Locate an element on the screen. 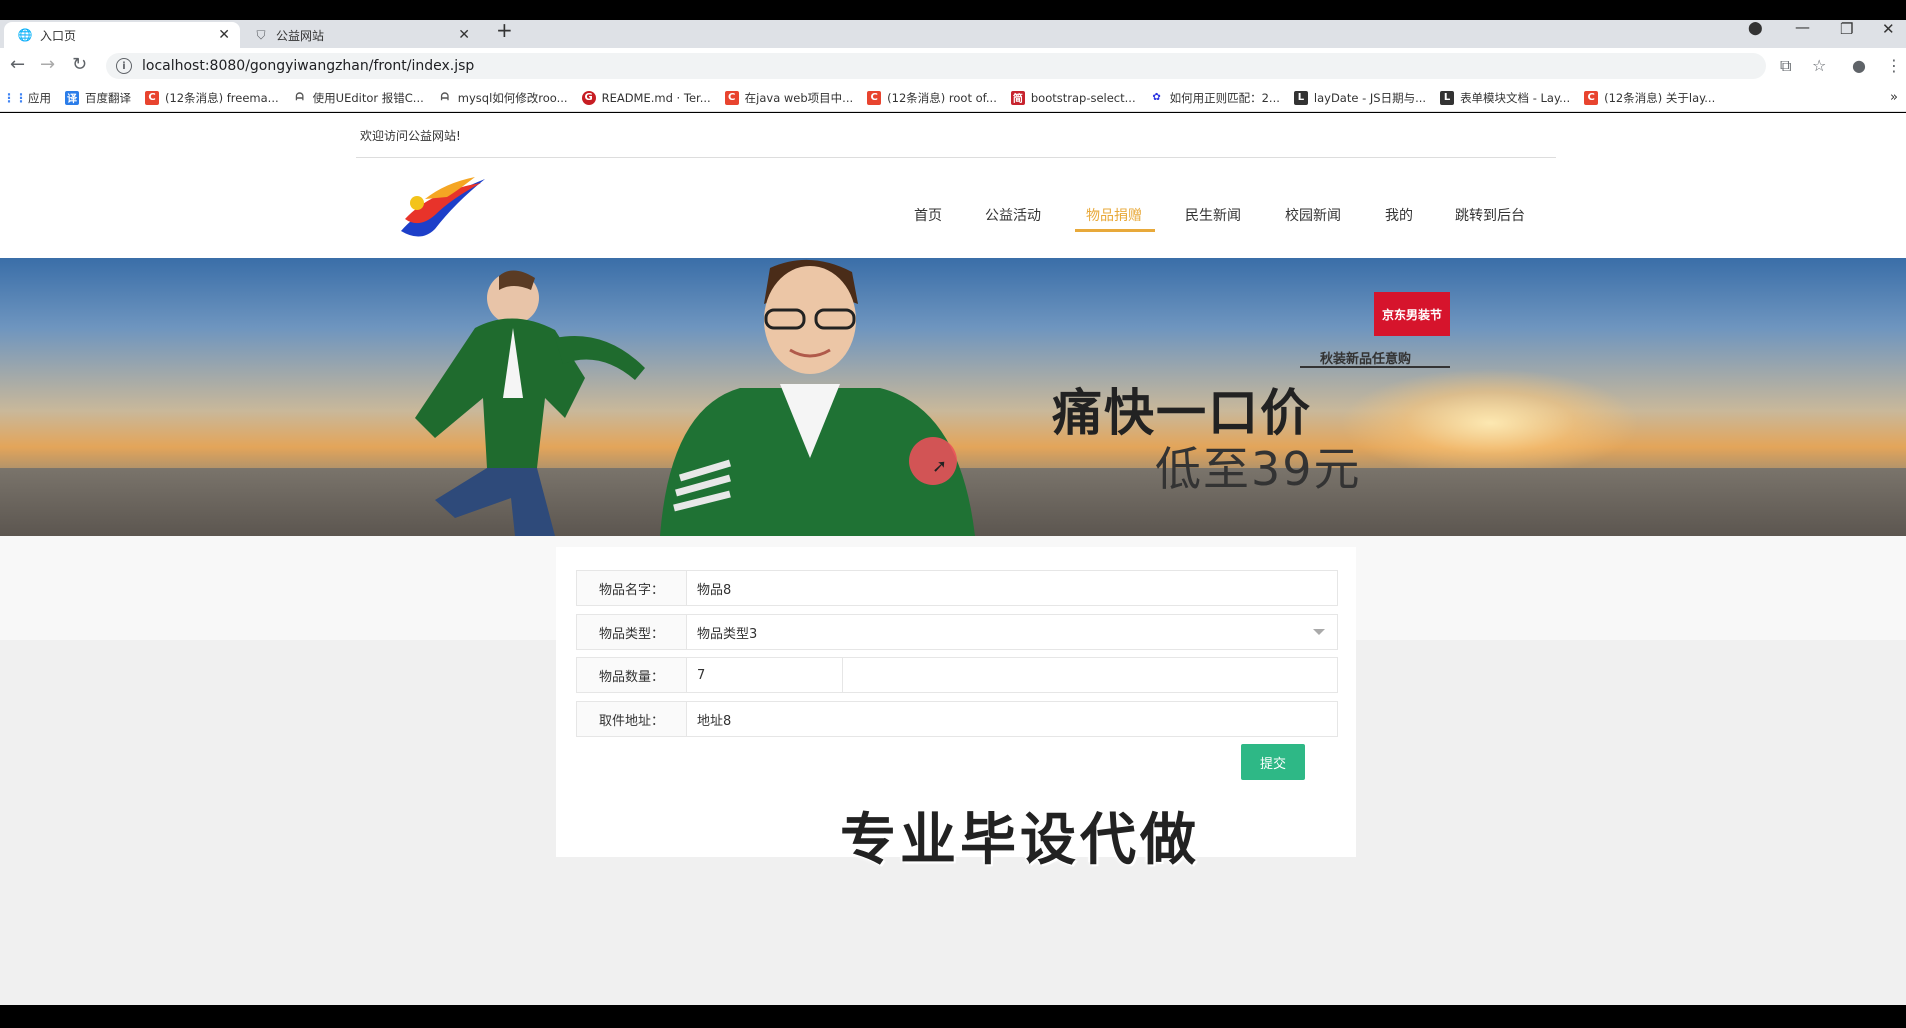 This screenshot has height=1028, width=1906. new-tab-button: + is located at coordinates (504, 30).